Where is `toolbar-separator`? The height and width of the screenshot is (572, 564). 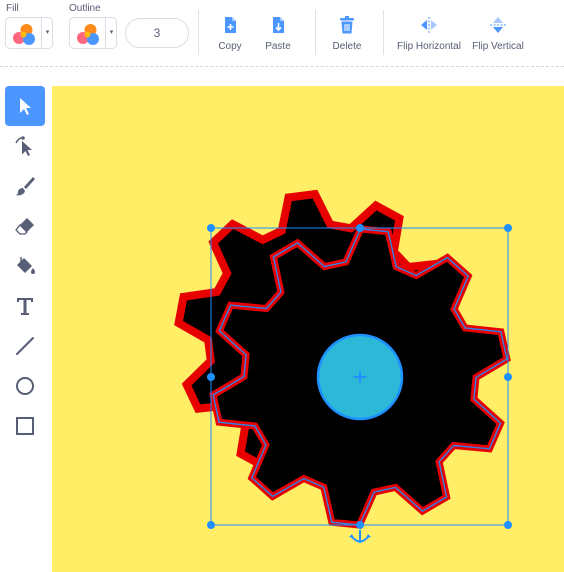
toolbar-separator is located at coordinates (282, 66).